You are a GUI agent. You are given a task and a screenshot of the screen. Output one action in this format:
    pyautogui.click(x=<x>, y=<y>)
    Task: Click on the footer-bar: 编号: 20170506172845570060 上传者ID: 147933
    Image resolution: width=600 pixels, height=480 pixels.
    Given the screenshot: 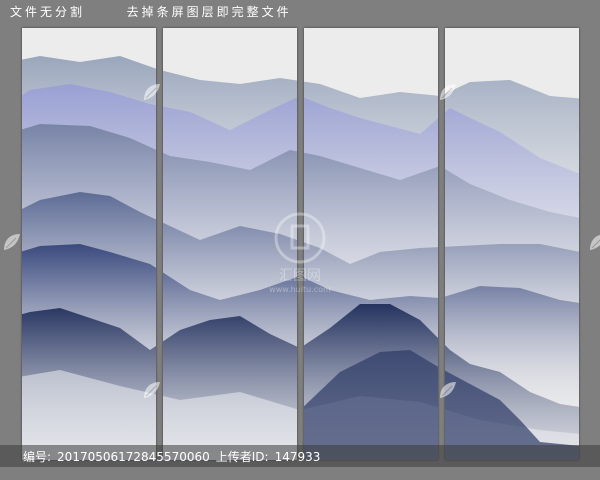 What is the action you would take?
    pyautogui.click(x=300, y=456)
    